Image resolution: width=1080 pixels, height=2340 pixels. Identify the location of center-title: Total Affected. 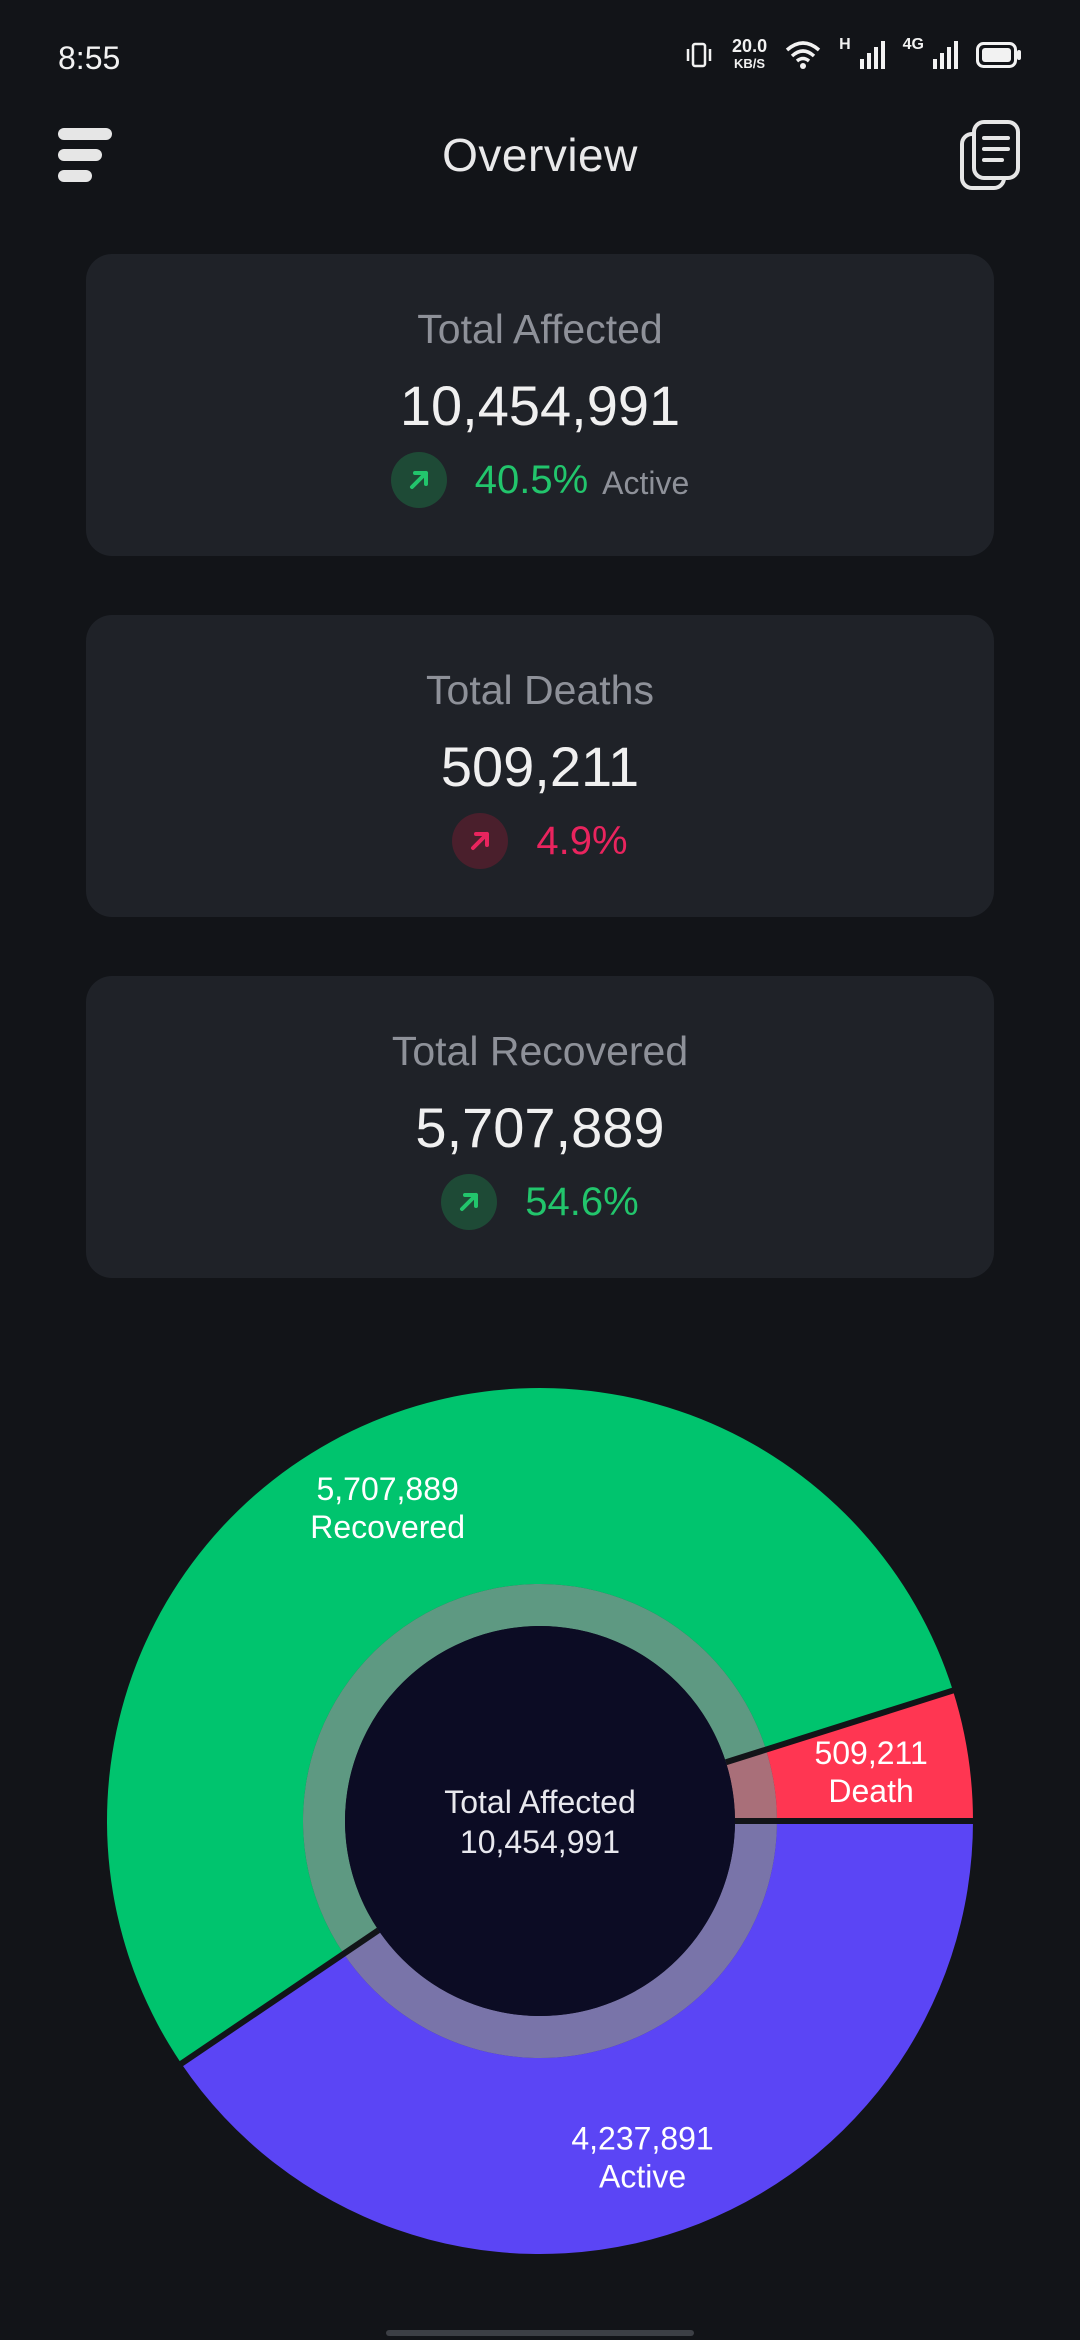
(540, 1802).